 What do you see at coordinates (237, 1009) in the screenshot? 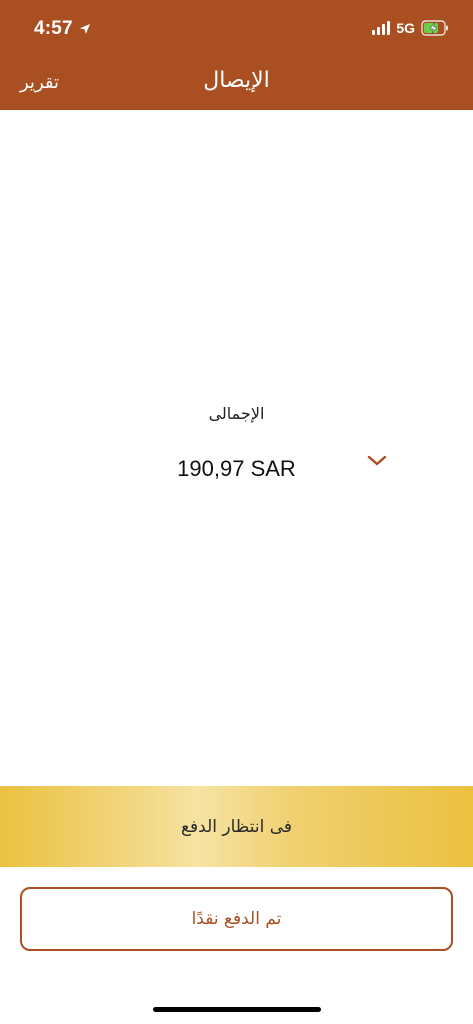
I see `home-indicator` at bounding box center [237, 1009].